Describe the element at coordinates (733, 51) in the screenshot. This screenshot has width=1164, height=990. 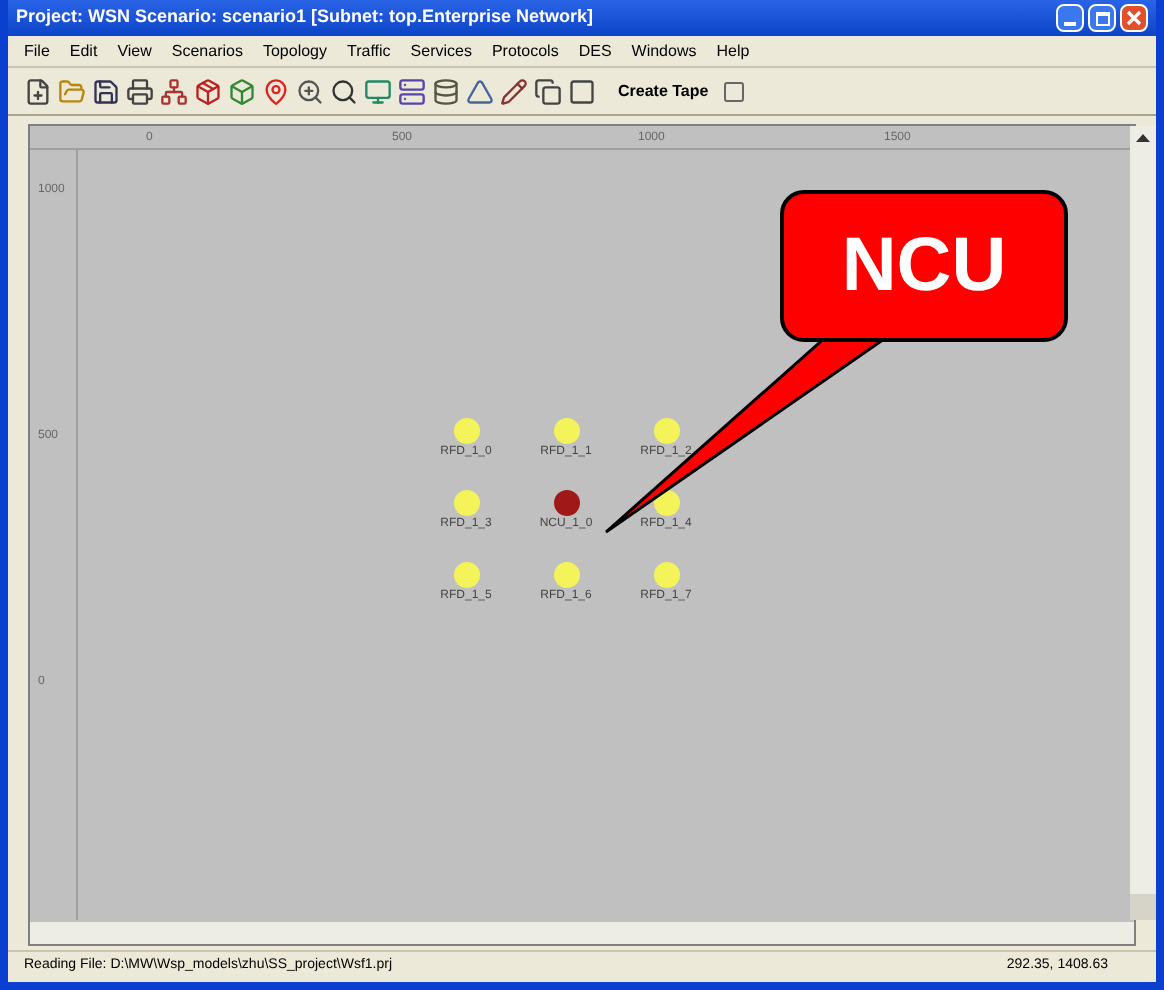
I see `menu-item: Help` at that location.